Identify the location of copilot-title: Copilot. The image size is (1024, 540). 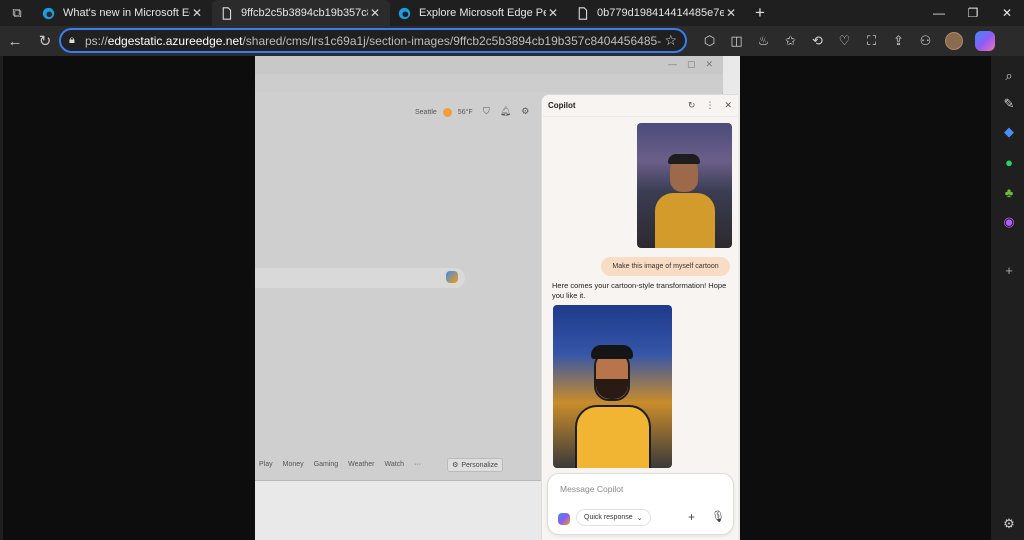
(562, 105).